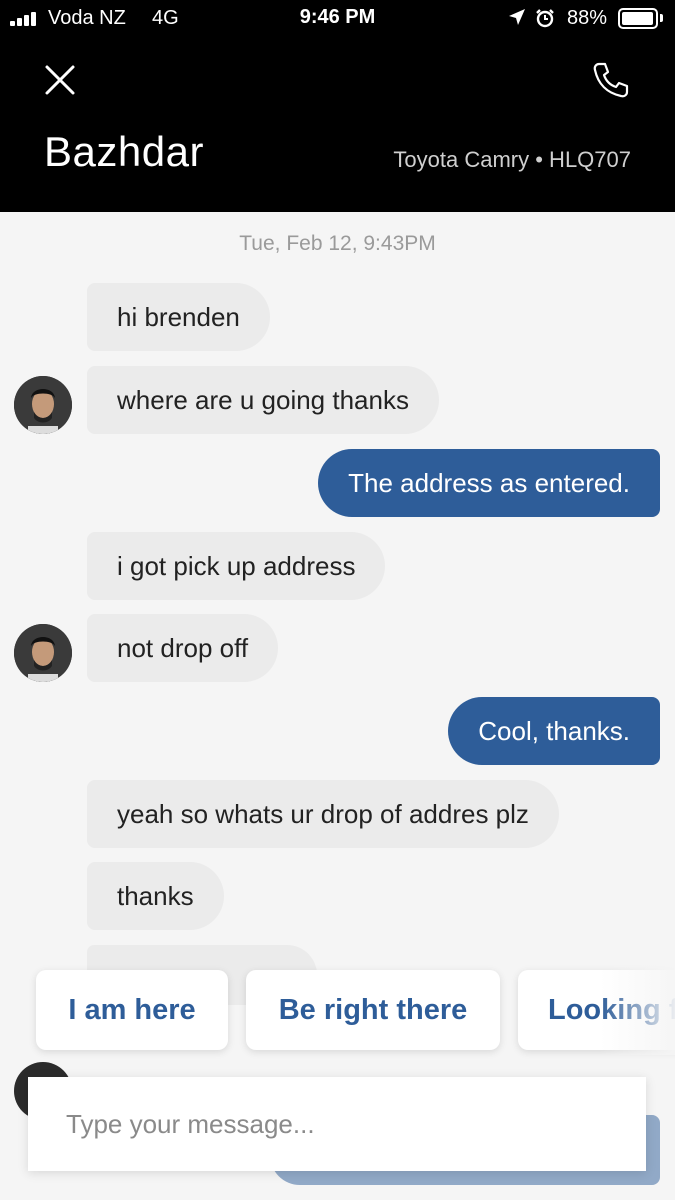 This screenshot has height=1200, width=675. I want to click on message-composer, so click(337, 1124).